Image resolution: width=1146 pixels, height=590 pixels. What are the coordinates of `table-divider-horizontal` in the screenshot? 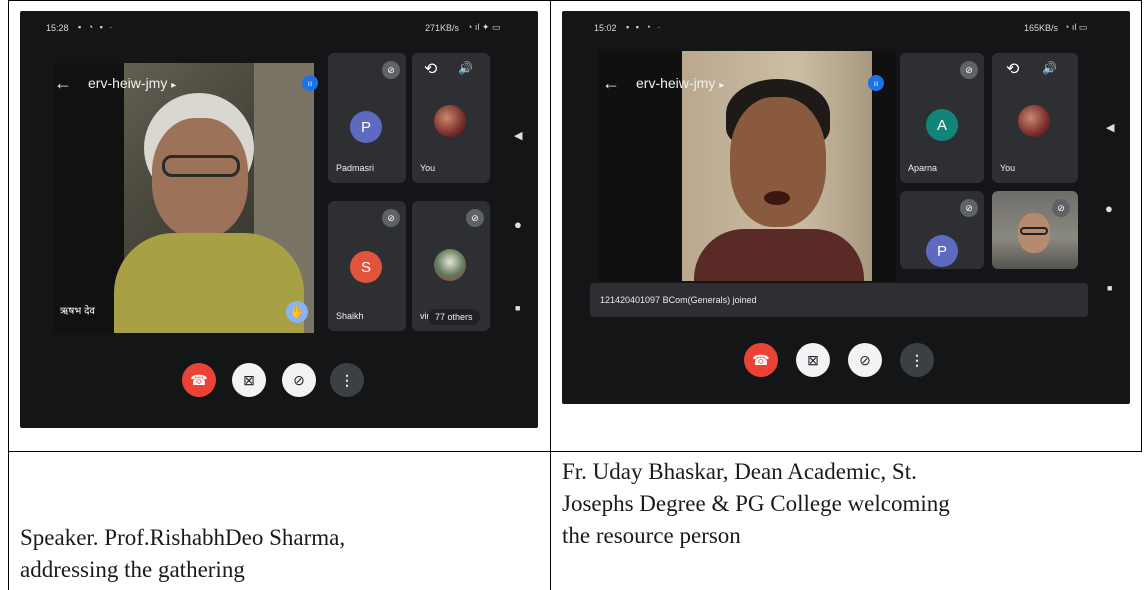 It's located at (575, 451).